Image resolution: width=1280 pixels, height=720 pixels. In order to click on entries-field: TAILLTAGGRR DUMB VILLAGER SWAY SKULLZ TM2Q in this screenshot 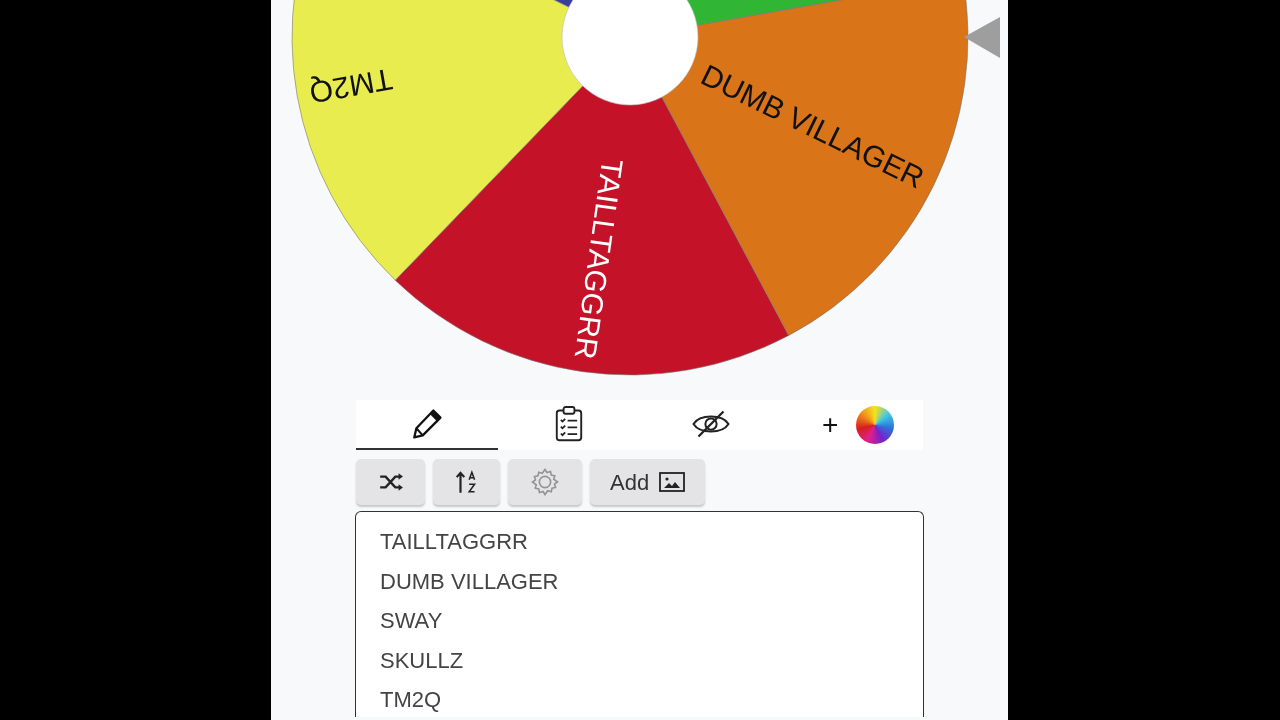, I will do `click(639, 614)`.